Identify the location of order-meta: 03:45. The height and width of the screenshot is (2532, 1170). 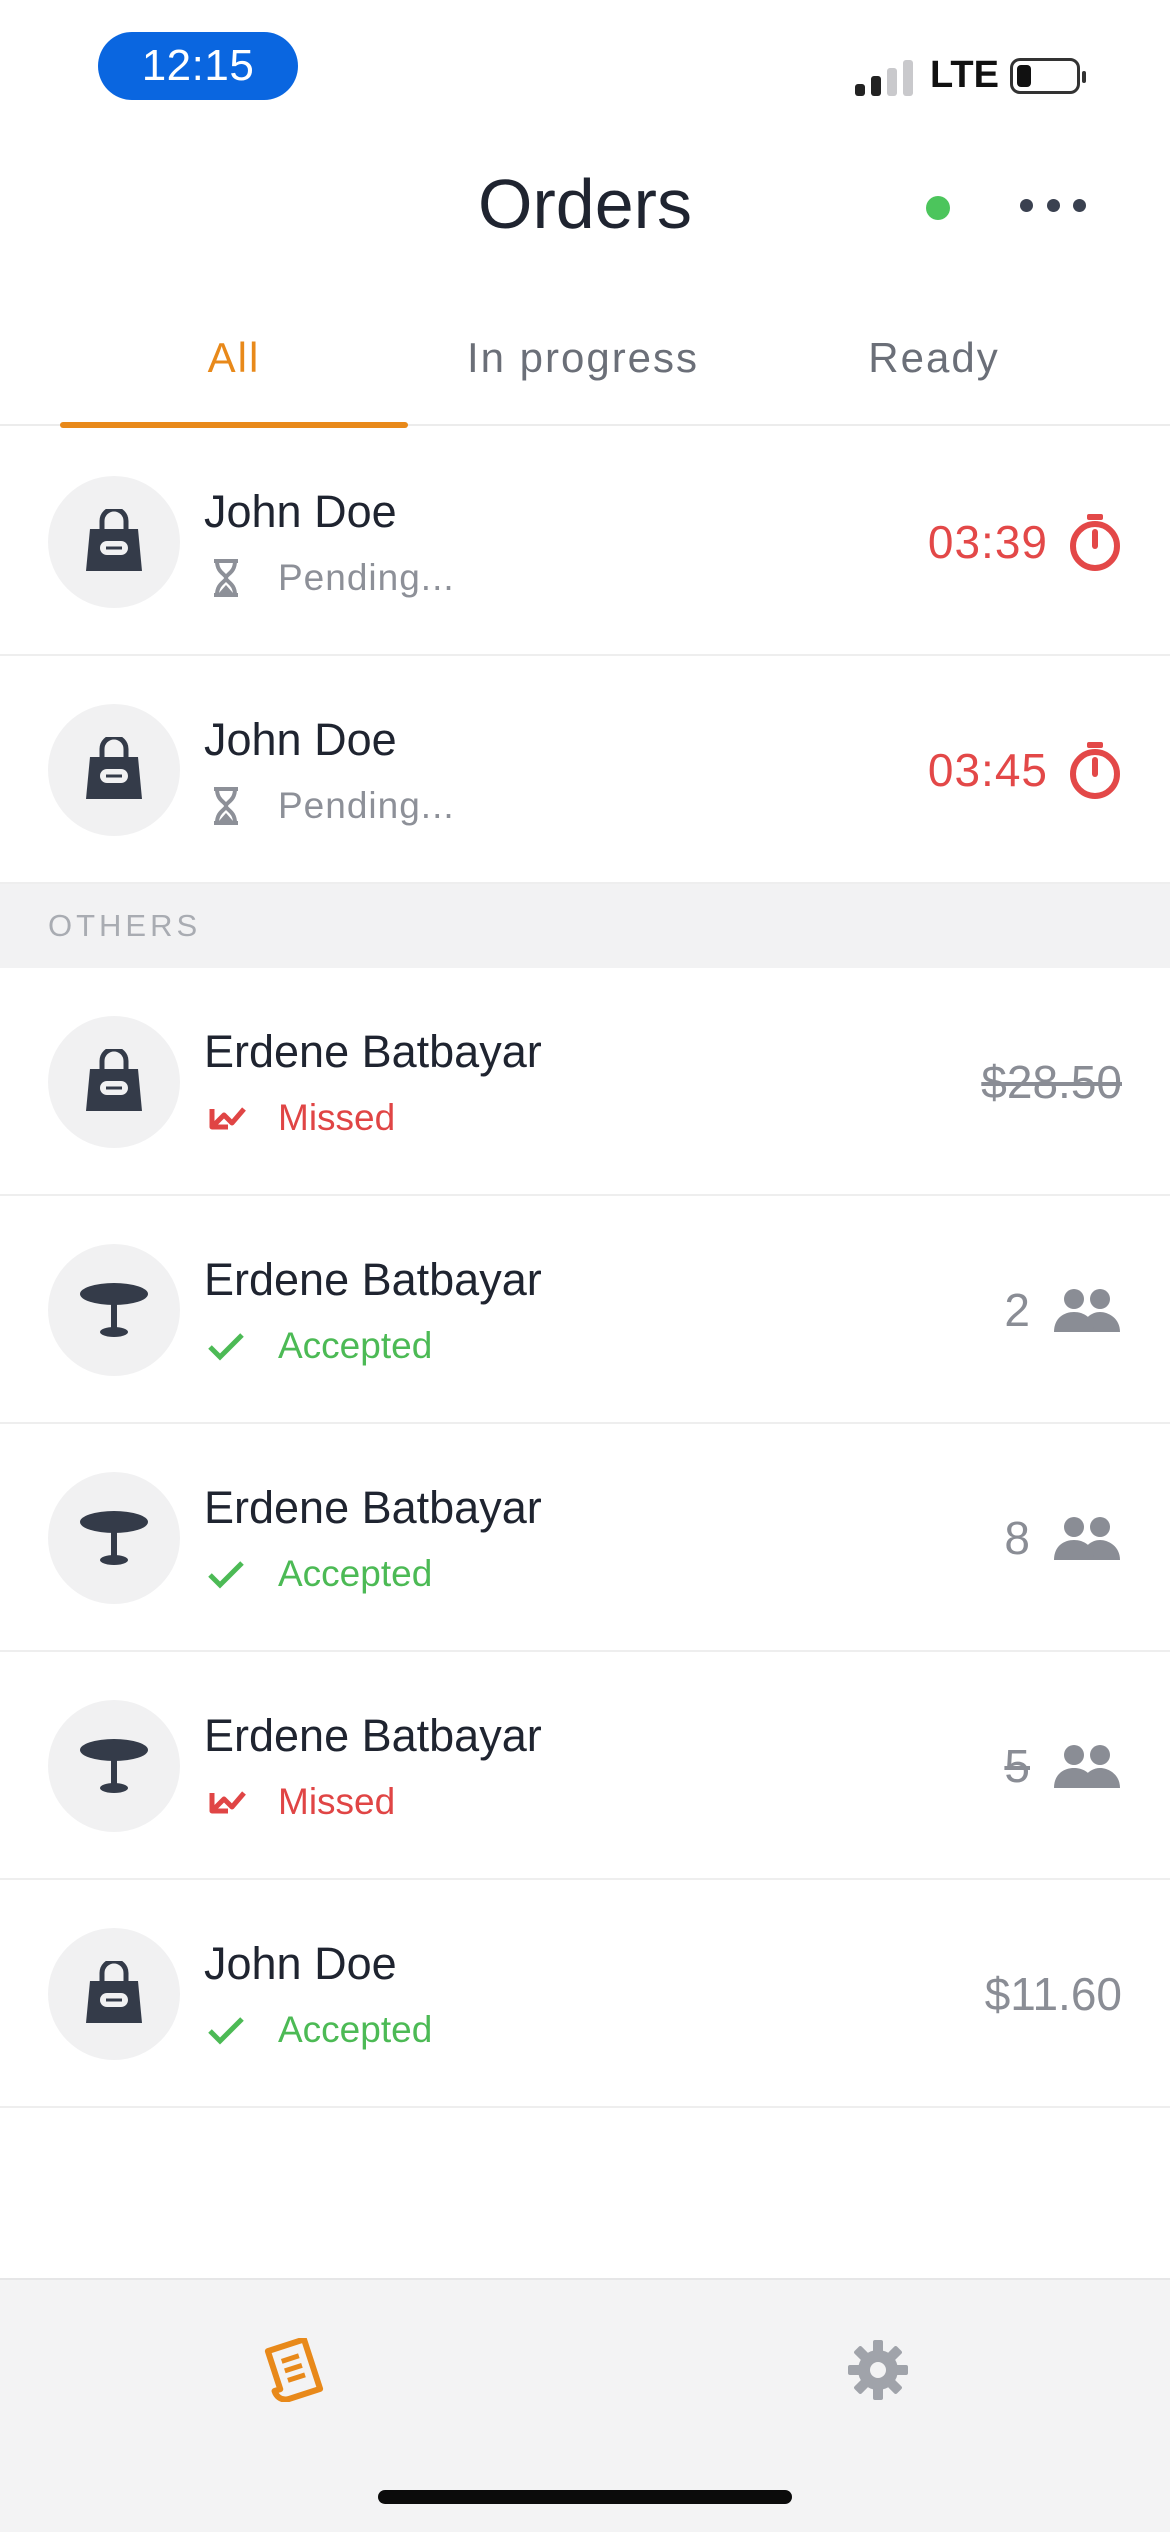
(1025, 770).